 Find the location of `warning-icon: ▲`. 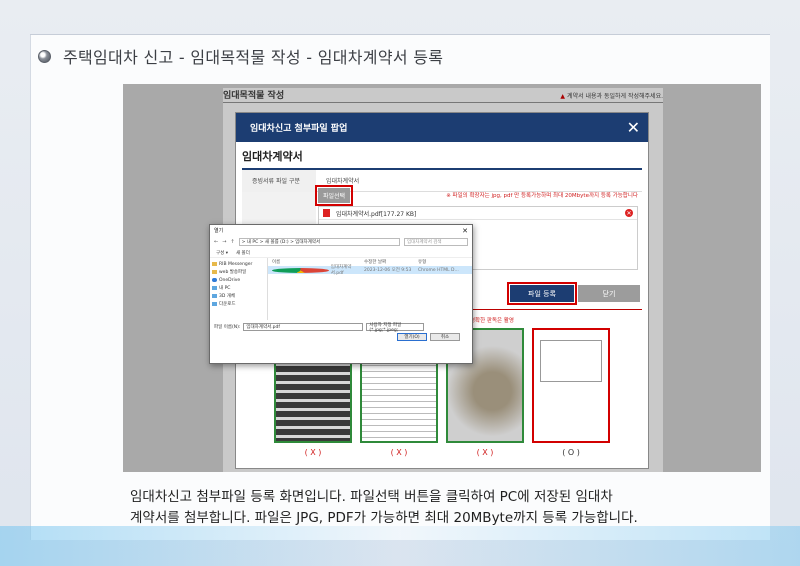

warning-icon: ▲ is located at coordinates (563, 96).